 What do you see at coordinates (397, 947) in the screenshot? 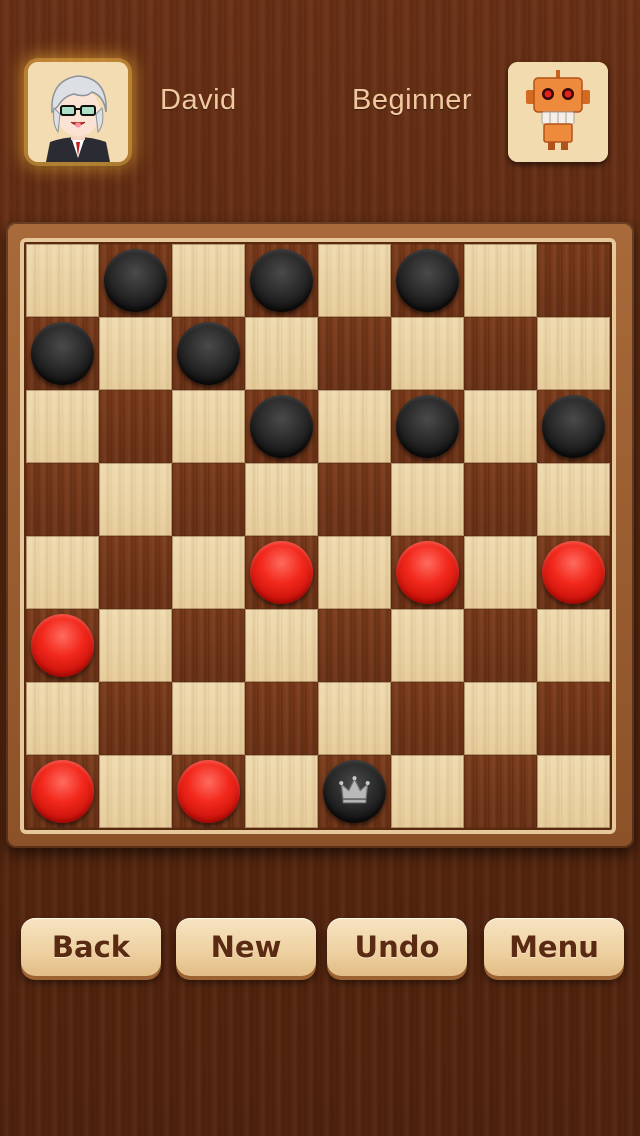
I see `undo-button: Undo` at bounding box center [397, 947].